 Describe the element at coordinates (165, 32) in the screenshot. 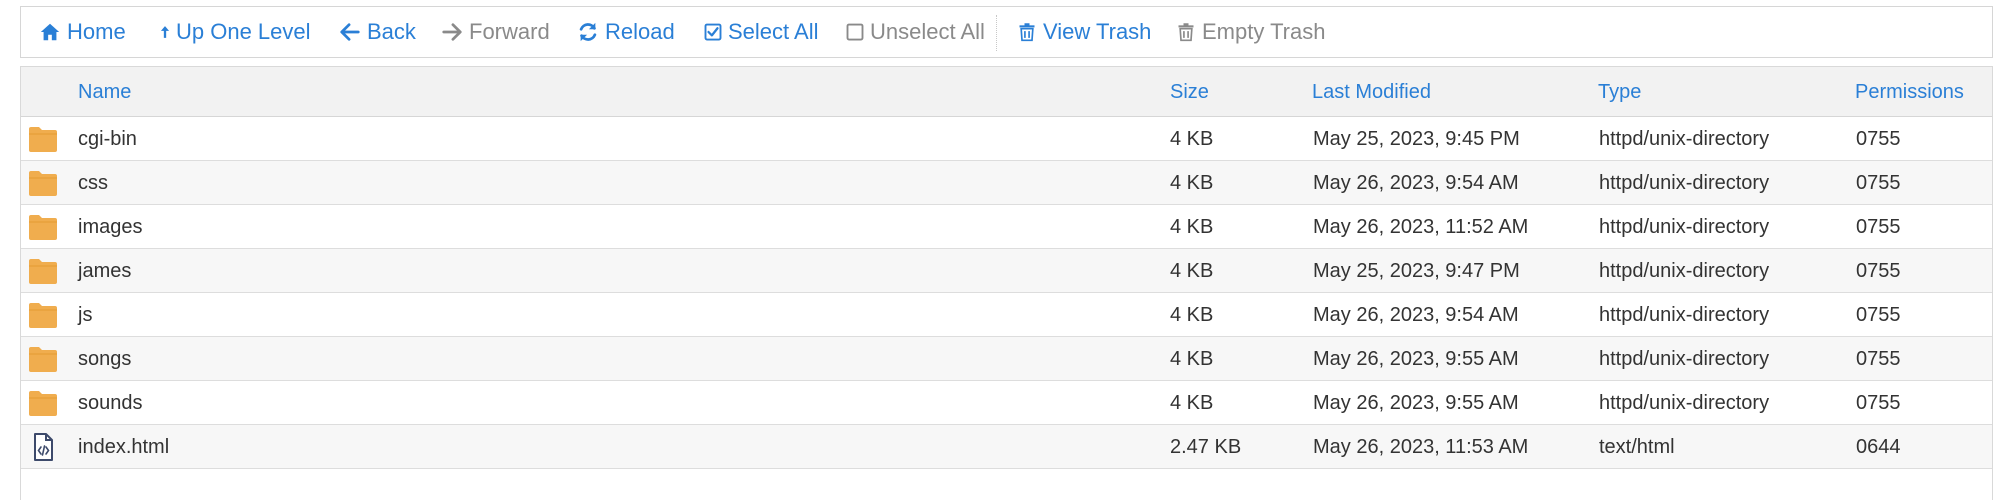

I see `level-up-icon` at that location.